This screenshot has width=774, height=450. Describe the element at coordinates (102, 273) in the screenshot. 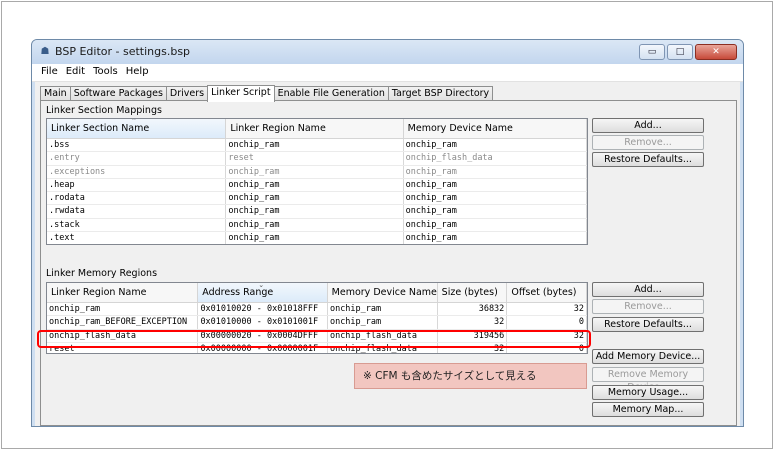

I see `memory-regions-label: Linker Memory Regions` at that location.